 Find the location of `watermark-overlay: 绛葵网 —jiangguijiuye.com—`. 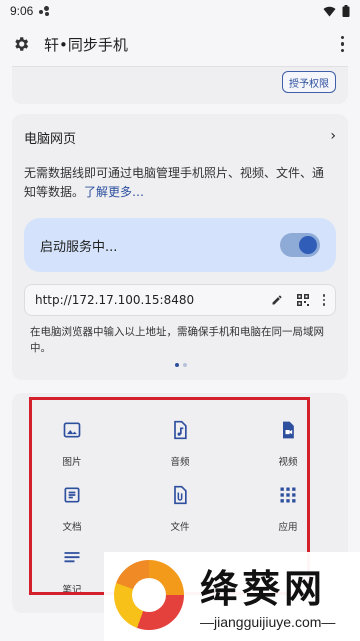

watermark-overlay: 绛葵网 —jiangguijiuye.com— is located at coordinates (232, 596).